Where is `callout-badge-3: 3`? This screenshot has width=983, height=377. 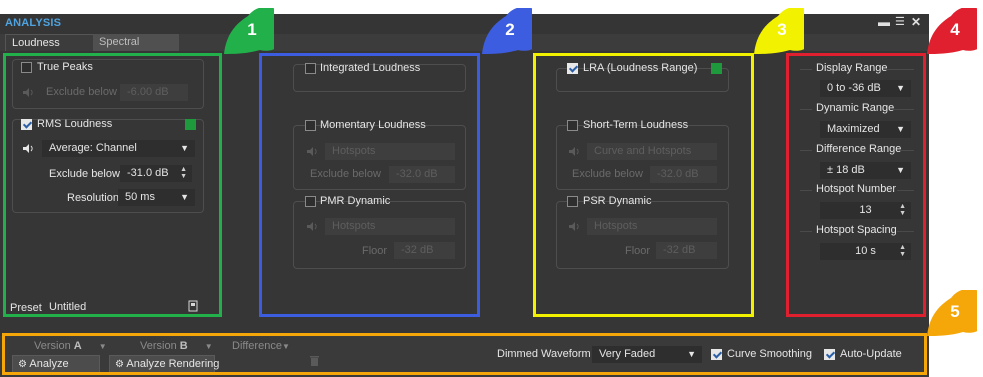
callout-badge-3: 3 is located at coordinates (785, 31).